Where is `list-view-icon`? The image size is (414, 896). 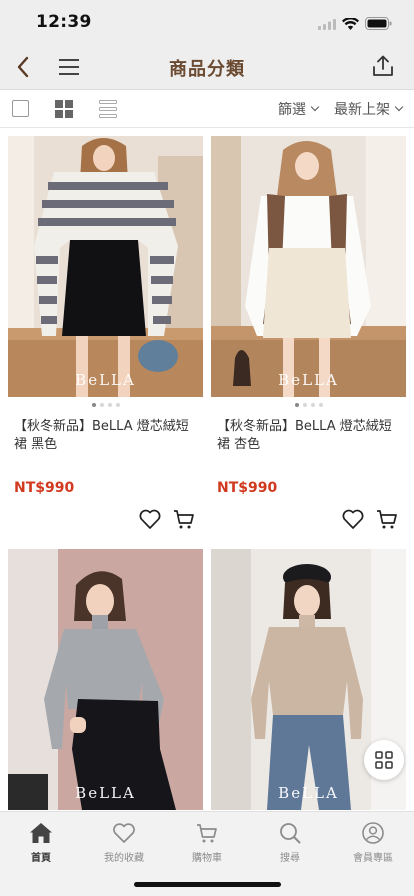
list-view-icon is located at coordinates (108, 109).